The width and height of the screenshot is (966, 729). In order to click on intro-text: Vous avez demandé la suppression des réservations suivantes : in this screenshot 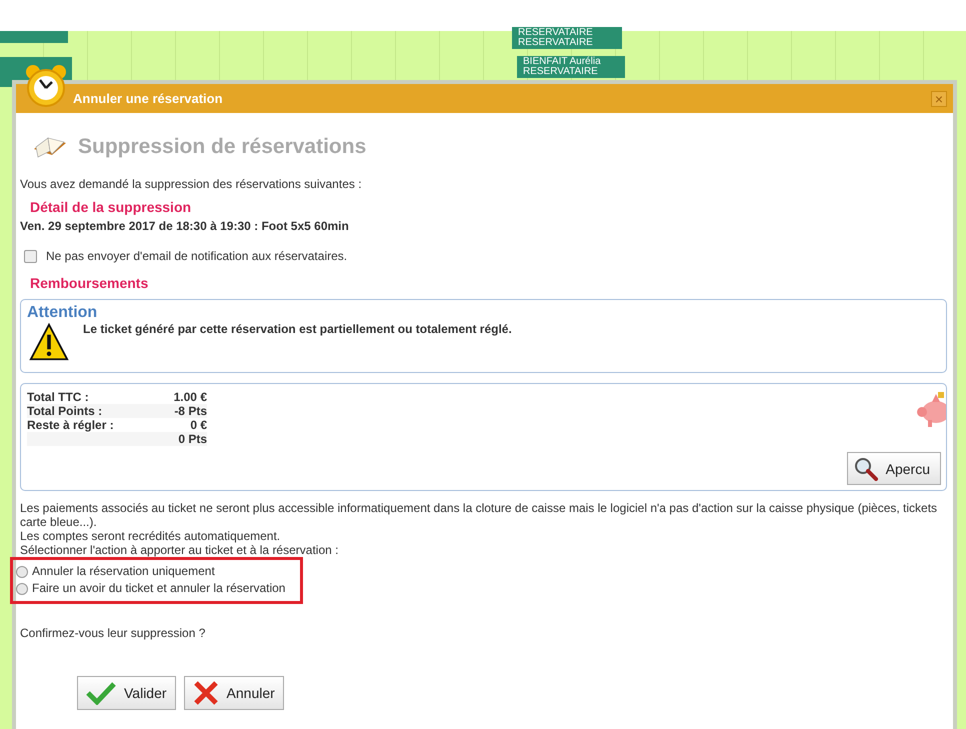, I will do `click(191, 184)`.